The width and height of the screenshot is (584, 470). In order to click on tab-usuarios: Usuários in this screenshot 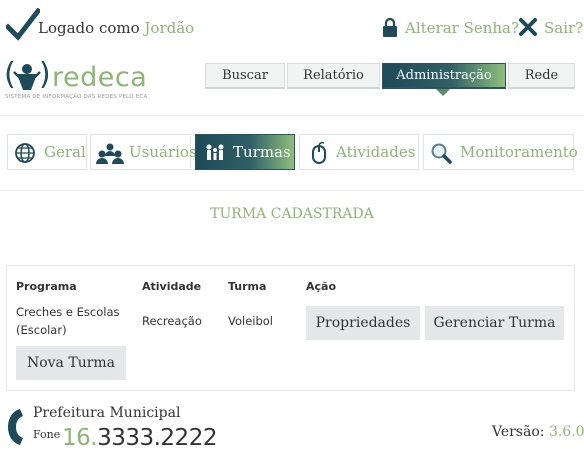, I will do `click(143, 152)`.